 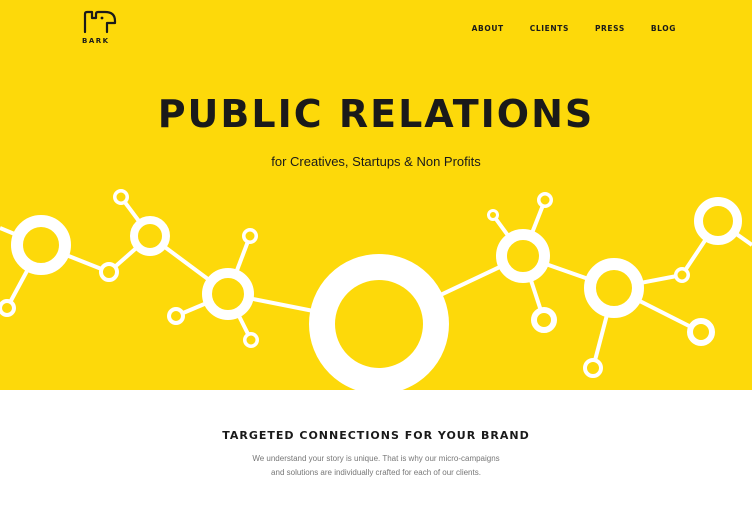 What do you see at coordinates (549, 28) in the screenshot?
I see `nav-item-clients: CLIENTS` at bounding box center [549, 28].